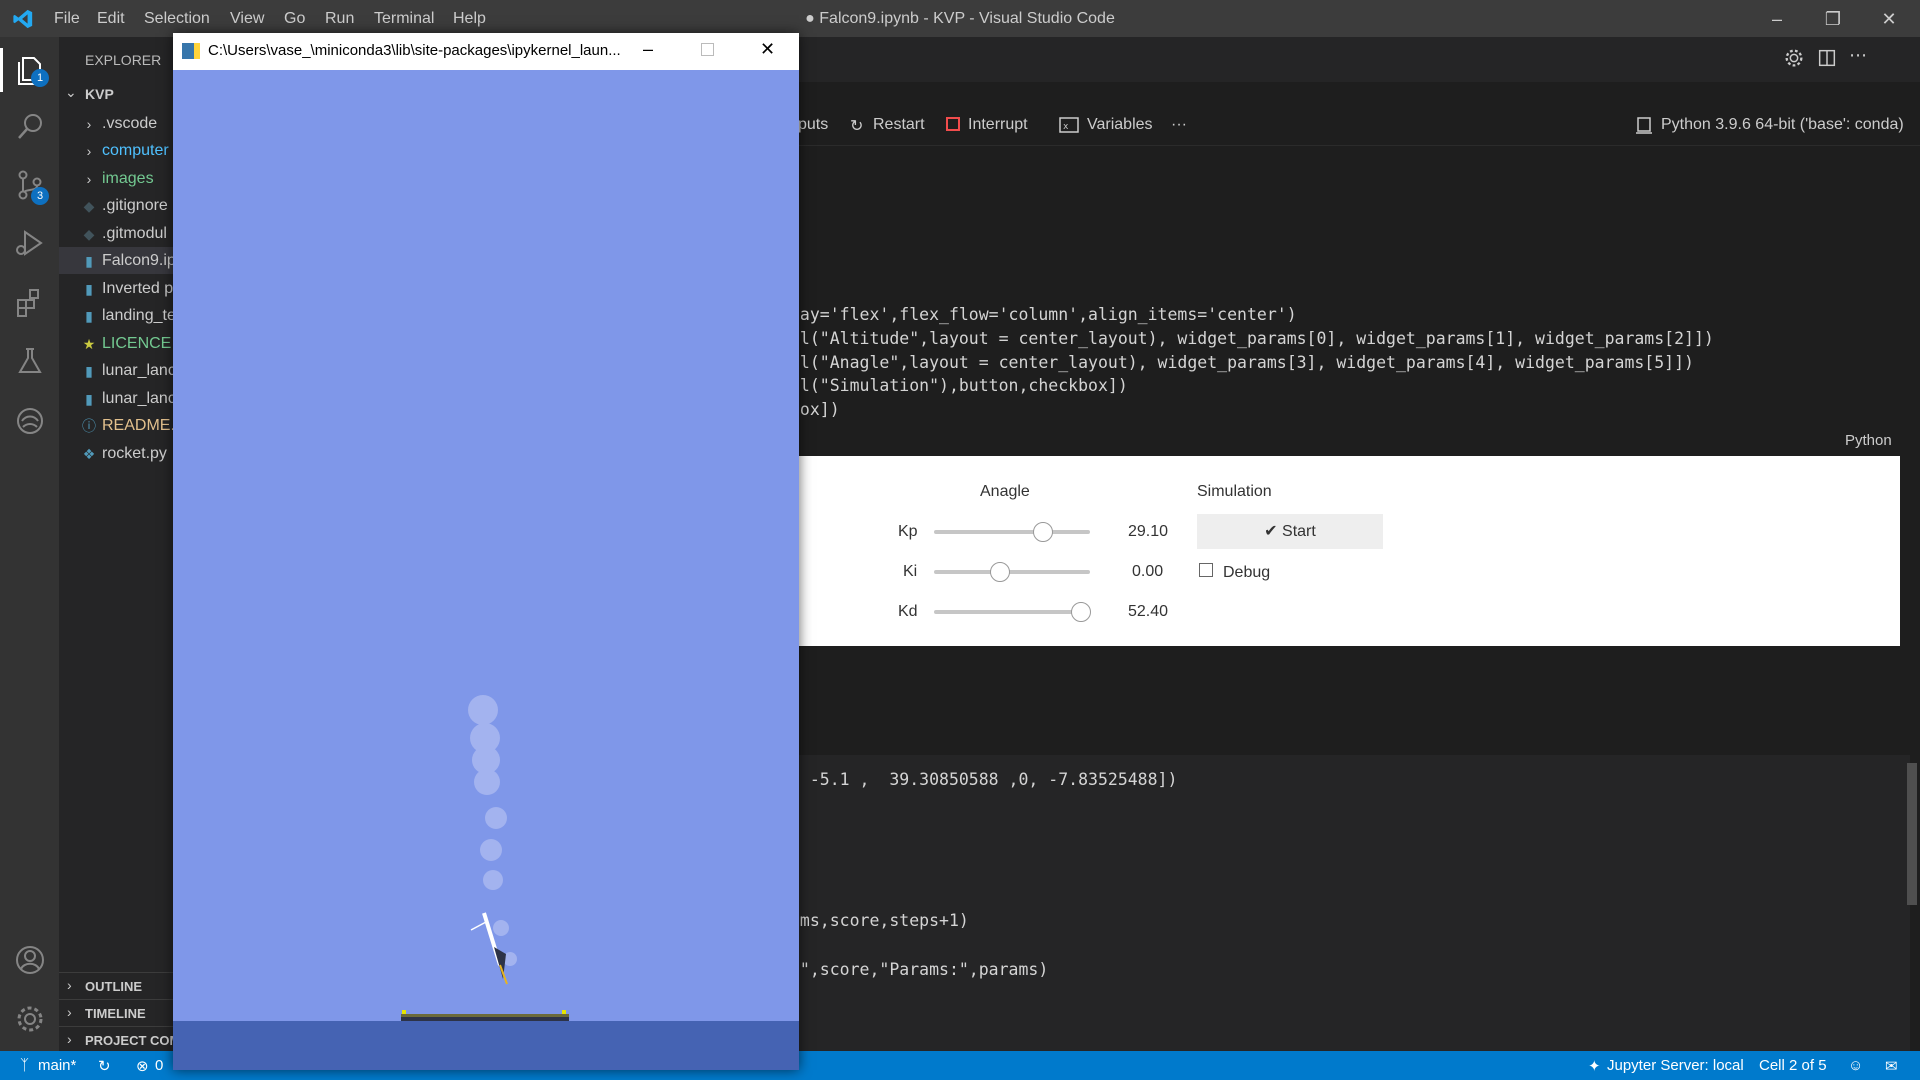 The image size is (1920, 1080). What do you see at coordinates (117, 1012) in the screenshot?
I see `section-timeline: › TIMELINE` at bounding box center [117, 1012].